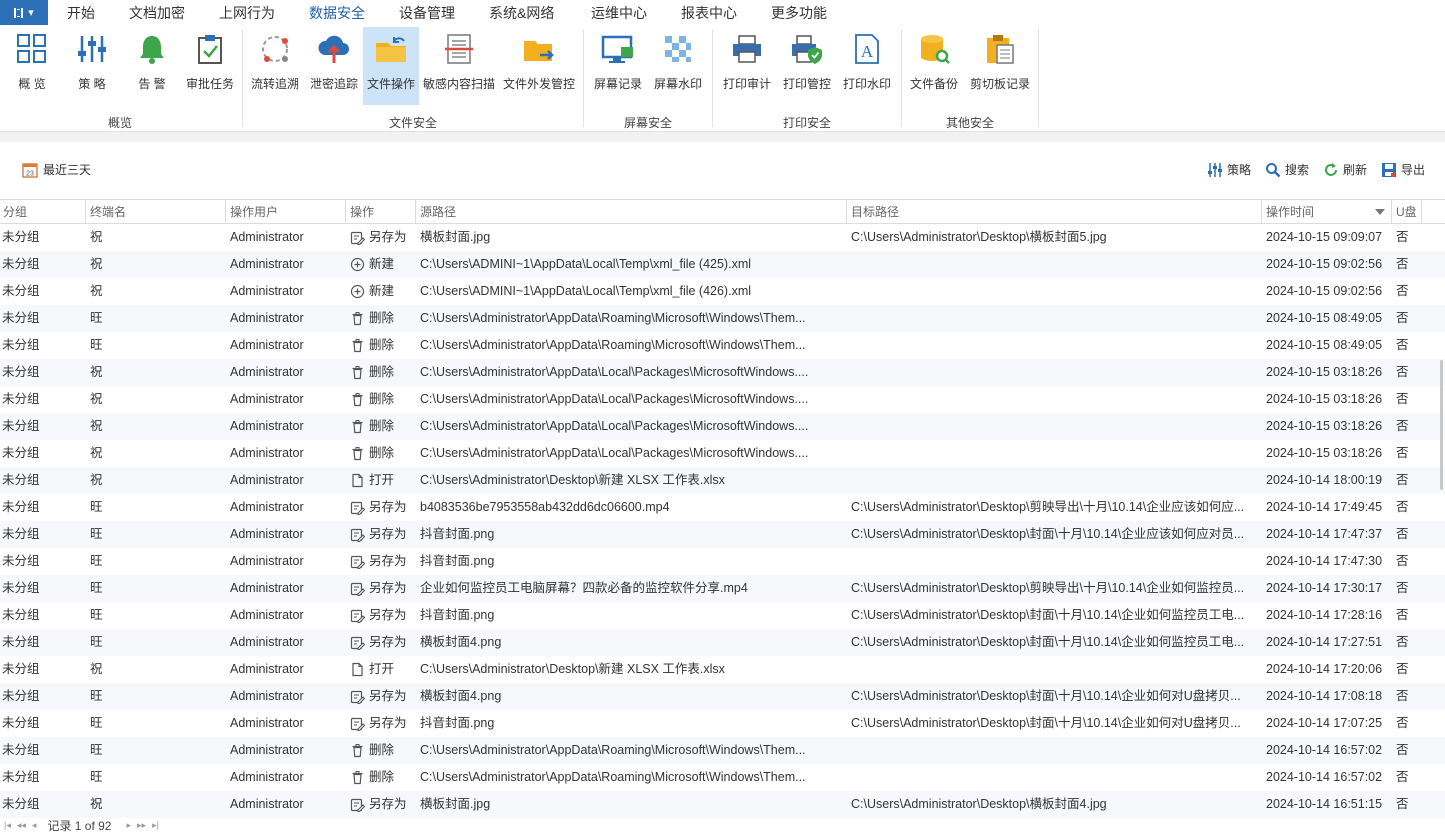 The height and width of the screenshot is (835, 1445). I want to click on ribbon-alarm-button: 告 警, so click(152, 66).